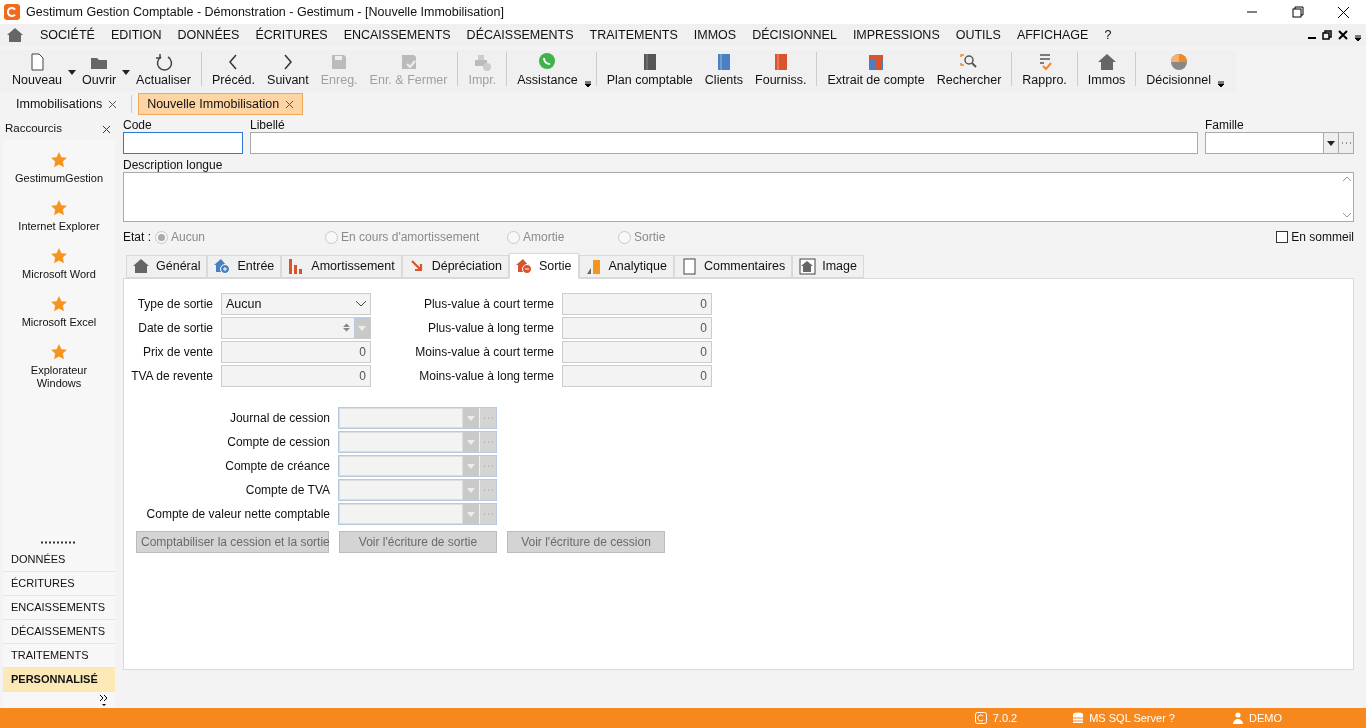 The height and width of the screenshot is (728, 1366). I want to click on menu-item: AFFICHAGE, so click(1052, 35).